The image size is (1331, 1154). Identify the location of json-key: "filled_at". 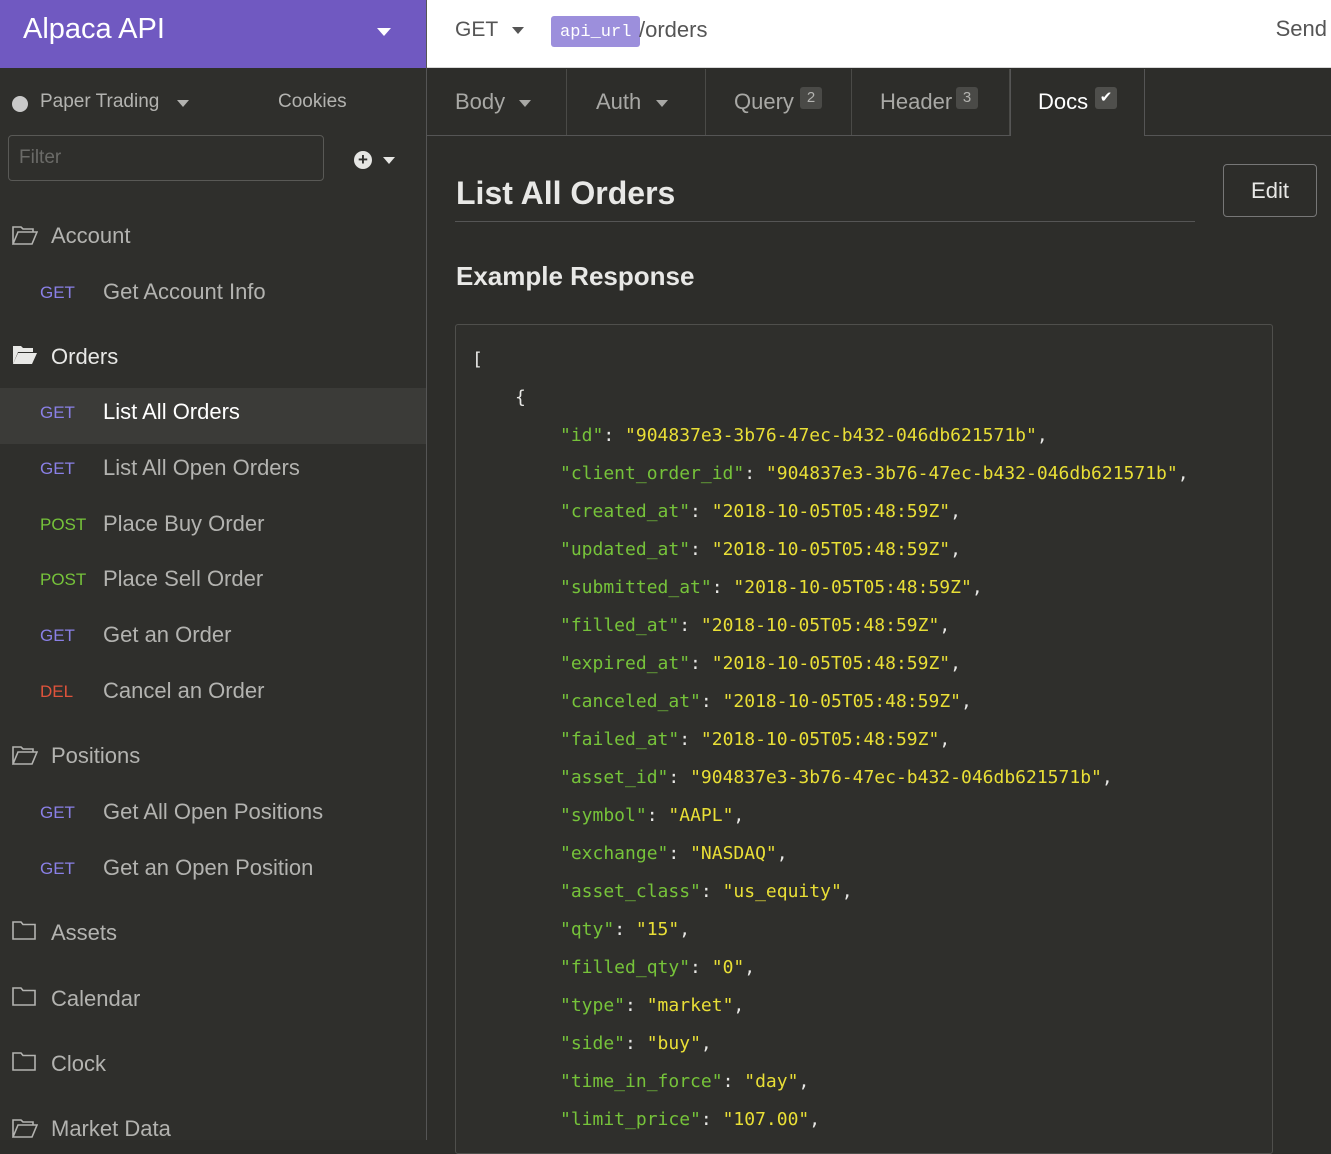
(620, 625).